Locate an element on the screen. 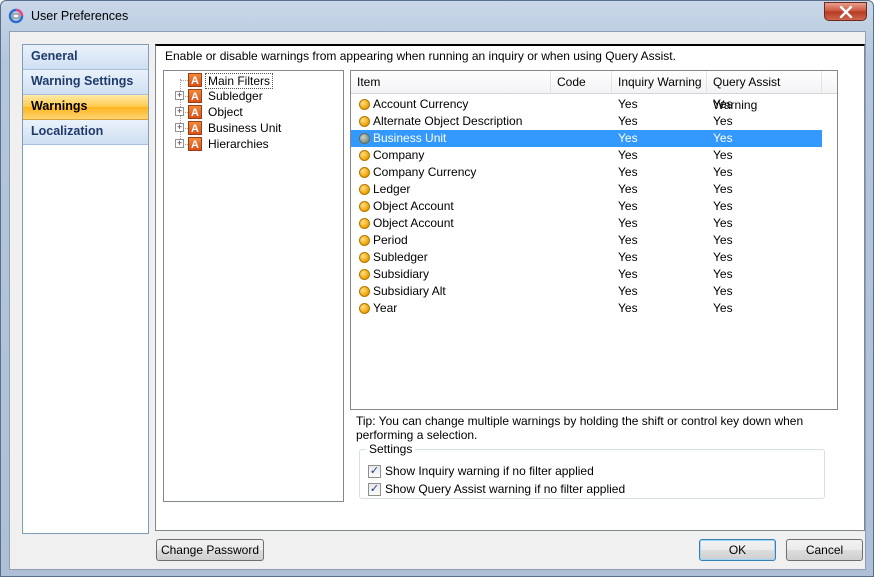 The image size is (874, 577). item-cell: Ledger is located at coordinates (392, 189).